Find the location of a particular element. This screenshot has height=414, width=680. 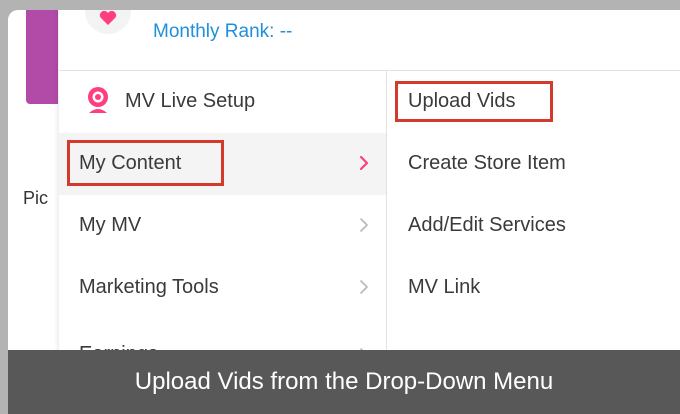

menu-item-label: Marketing Tools is located at coordinates (149, 287).